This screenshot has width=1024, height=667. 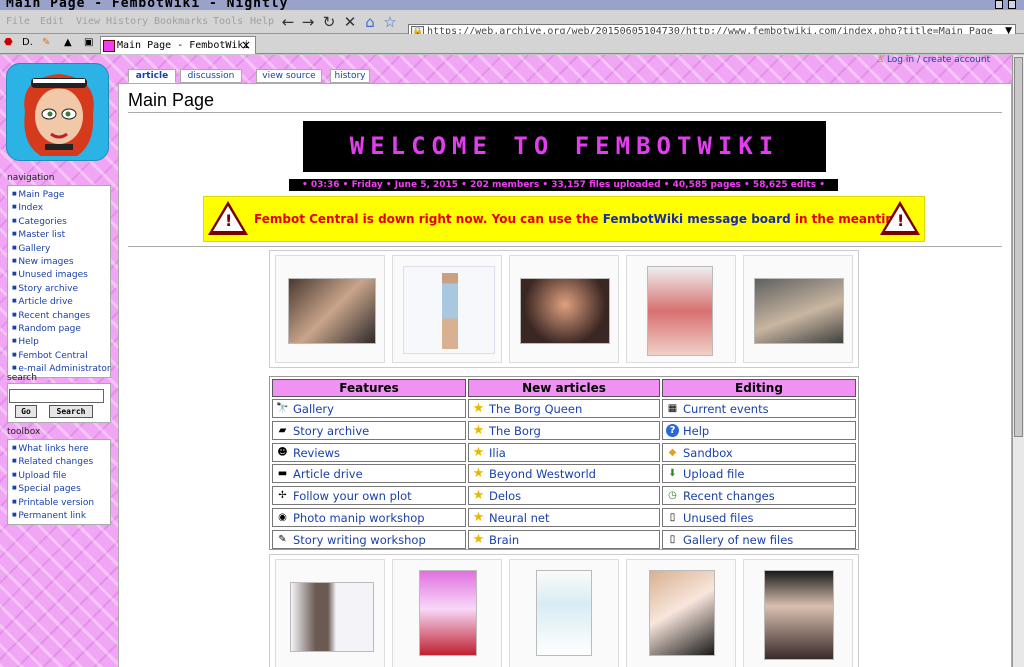 What do you see at coordinates (331, 431) in the screenshot?
I see `feature-link: Story archive` at bounding box center [331, 431].